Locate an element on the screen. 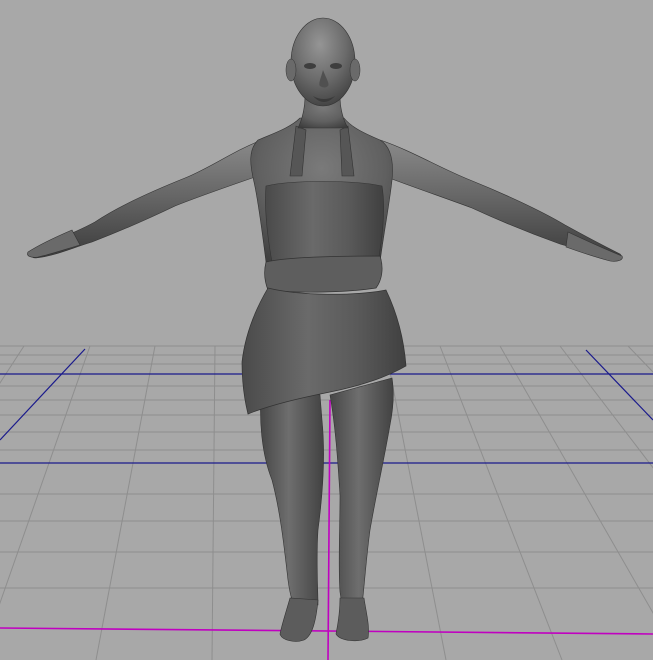 This screenshot has width=653, height=660. left-ear is located at coordinates (291, 70).